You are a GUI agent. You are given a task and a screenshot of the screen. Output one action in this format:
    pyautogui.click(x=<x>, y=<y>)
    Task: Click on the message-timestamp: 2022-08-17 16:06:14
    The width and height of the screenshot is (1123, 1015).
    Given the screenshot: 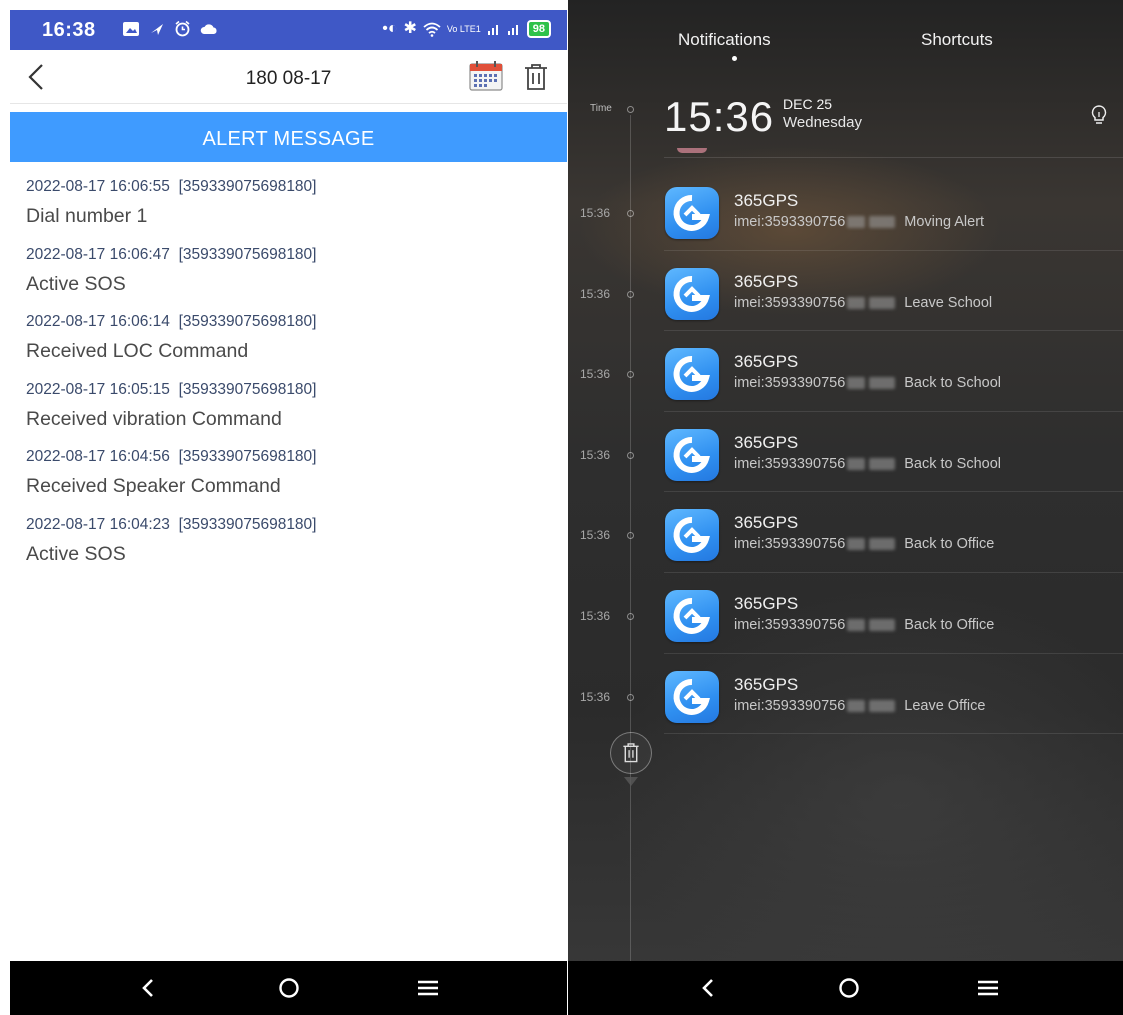 What is the action you would take?
    pyautogui.click(x=98, y=321)
    